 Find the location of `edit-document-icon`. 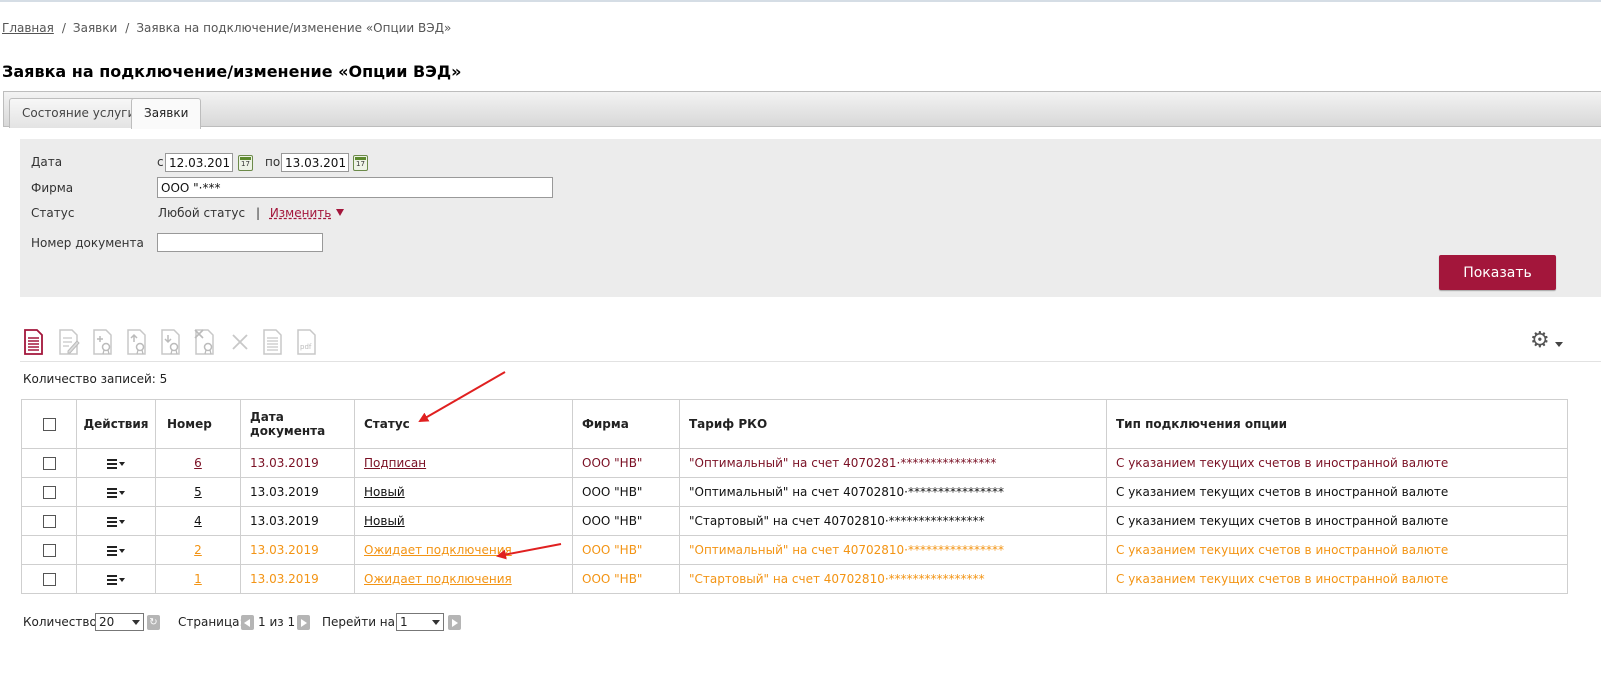

edit-document-icon is located at coordinates (69, 342).